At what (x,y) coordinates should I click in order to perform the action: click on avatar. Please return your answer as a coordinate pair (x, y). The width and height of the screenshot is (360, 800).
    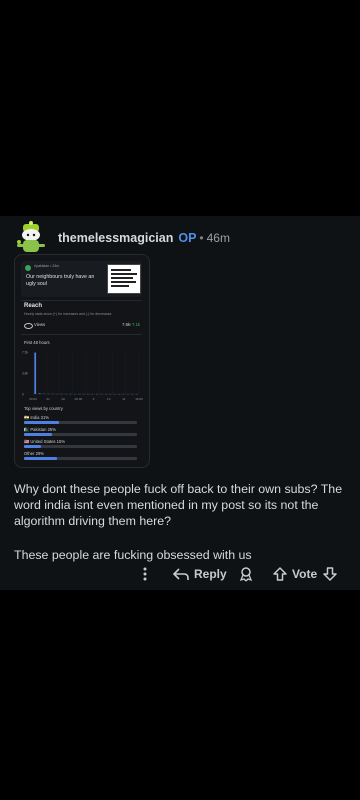
    Looking at the image, I should click on (31, 238).